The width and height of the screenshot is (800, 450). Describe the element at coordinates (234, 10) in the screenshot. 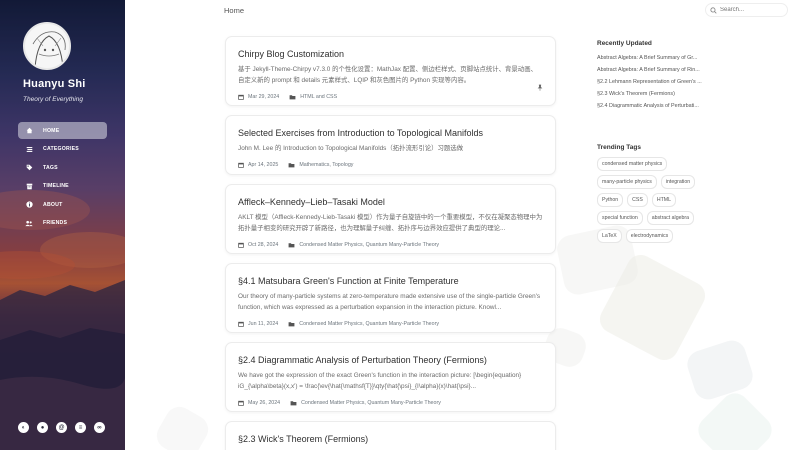

I see `breadcrumb: Home` at that location.